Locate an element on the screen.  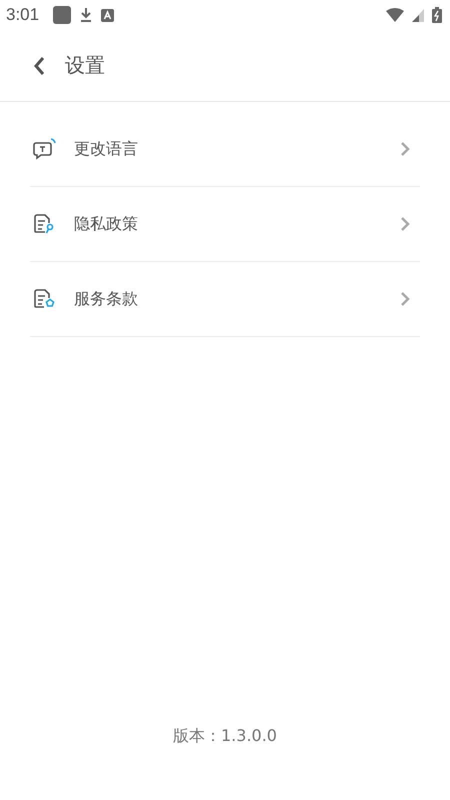
settings-item: 隐私政策 is located at coordinates (225, 224).